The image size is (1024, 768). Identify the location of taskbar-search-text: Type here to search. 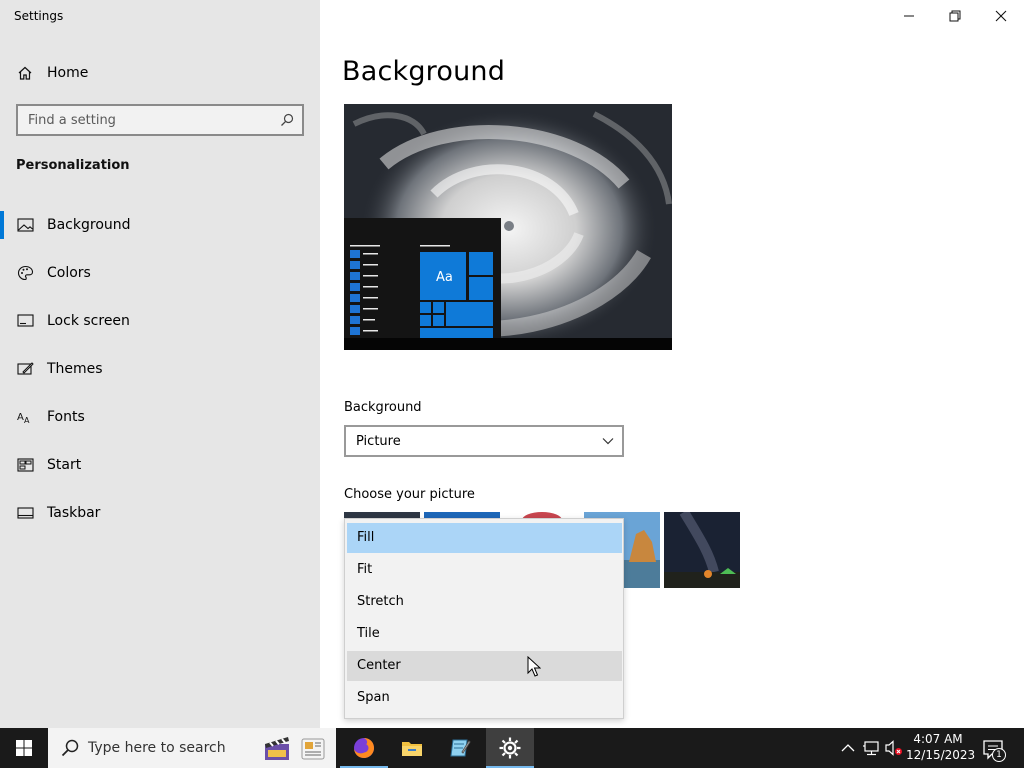
(157, 748).